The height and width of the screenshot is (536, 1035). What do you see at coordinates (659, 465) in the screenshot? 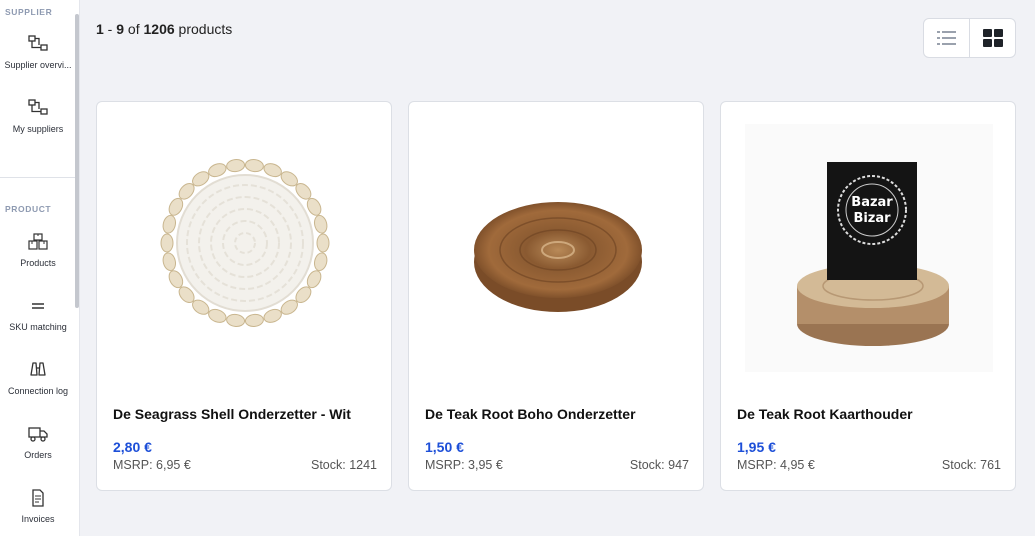
I see `product-stock: Stock: 947` at bounding box center [659, 465].